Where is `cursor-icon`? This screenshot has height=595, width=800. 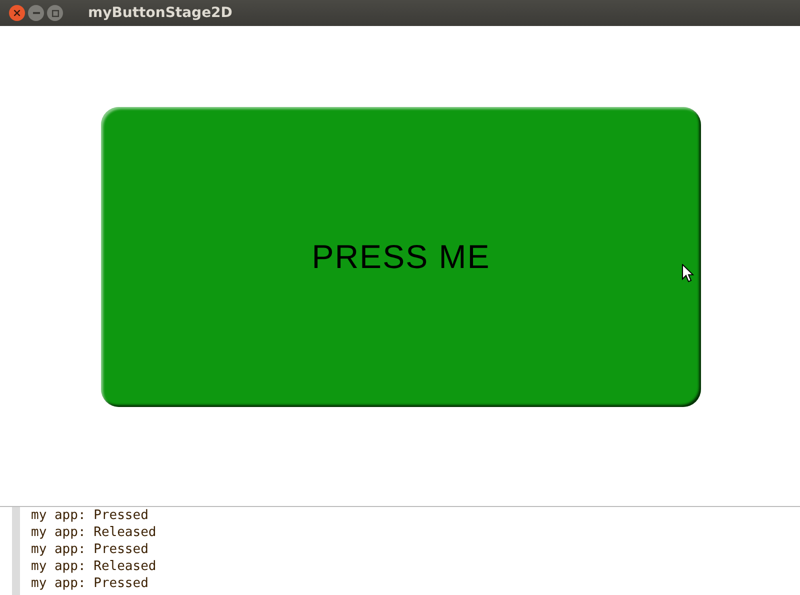 cursor-icon is located at coordinates (688, 273).